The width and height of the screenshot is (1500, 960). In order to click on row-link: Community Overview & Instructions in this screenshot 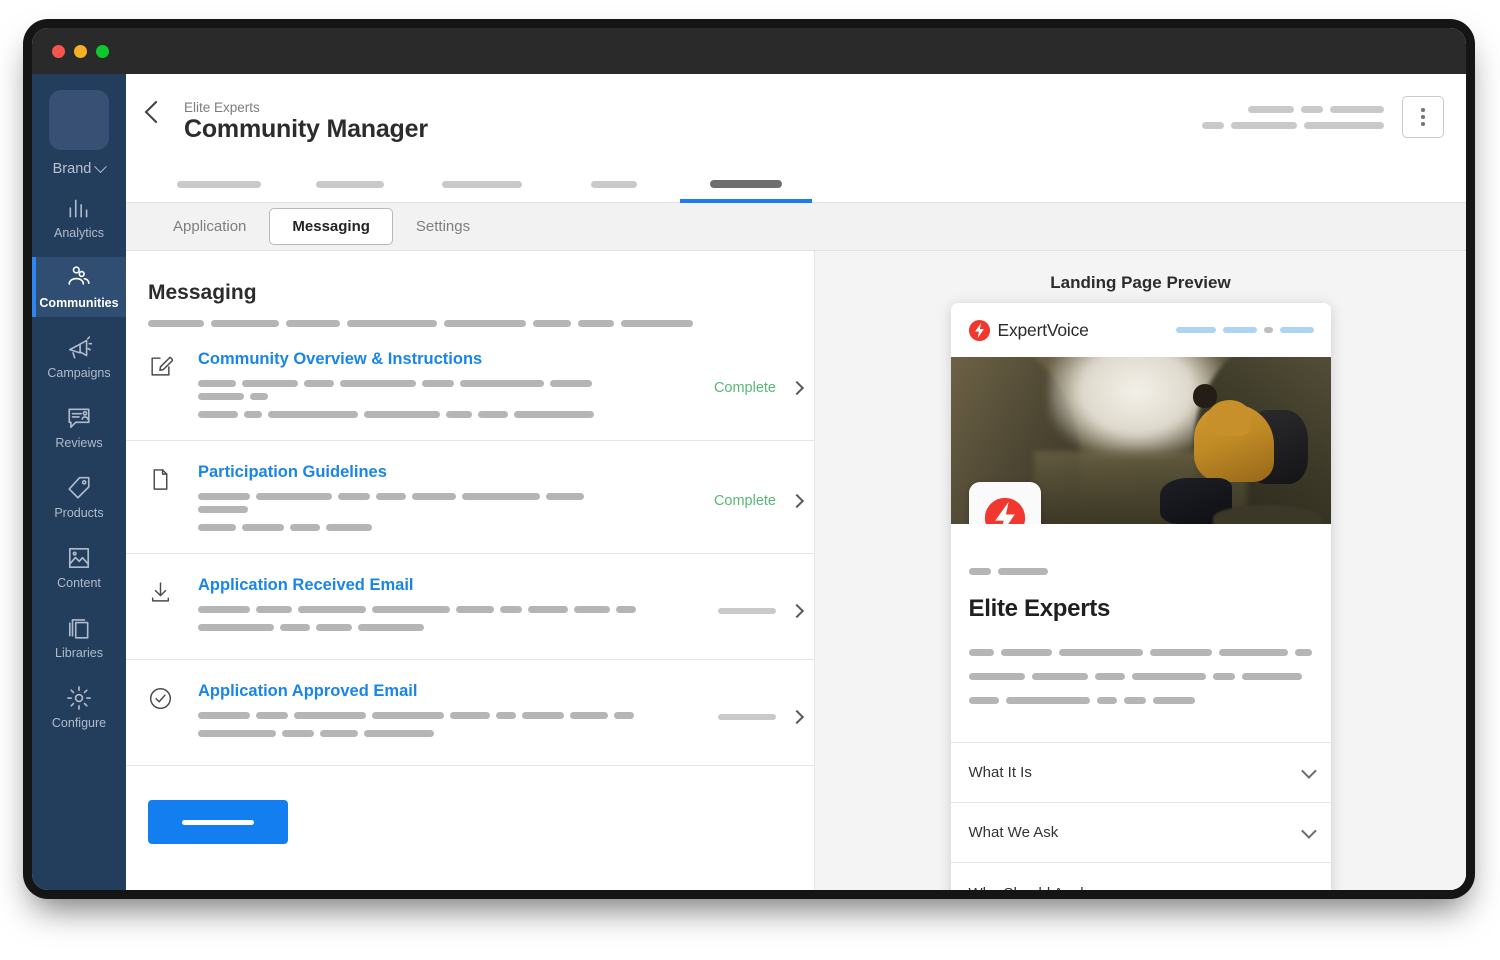, I will do `click(440, 359)`.